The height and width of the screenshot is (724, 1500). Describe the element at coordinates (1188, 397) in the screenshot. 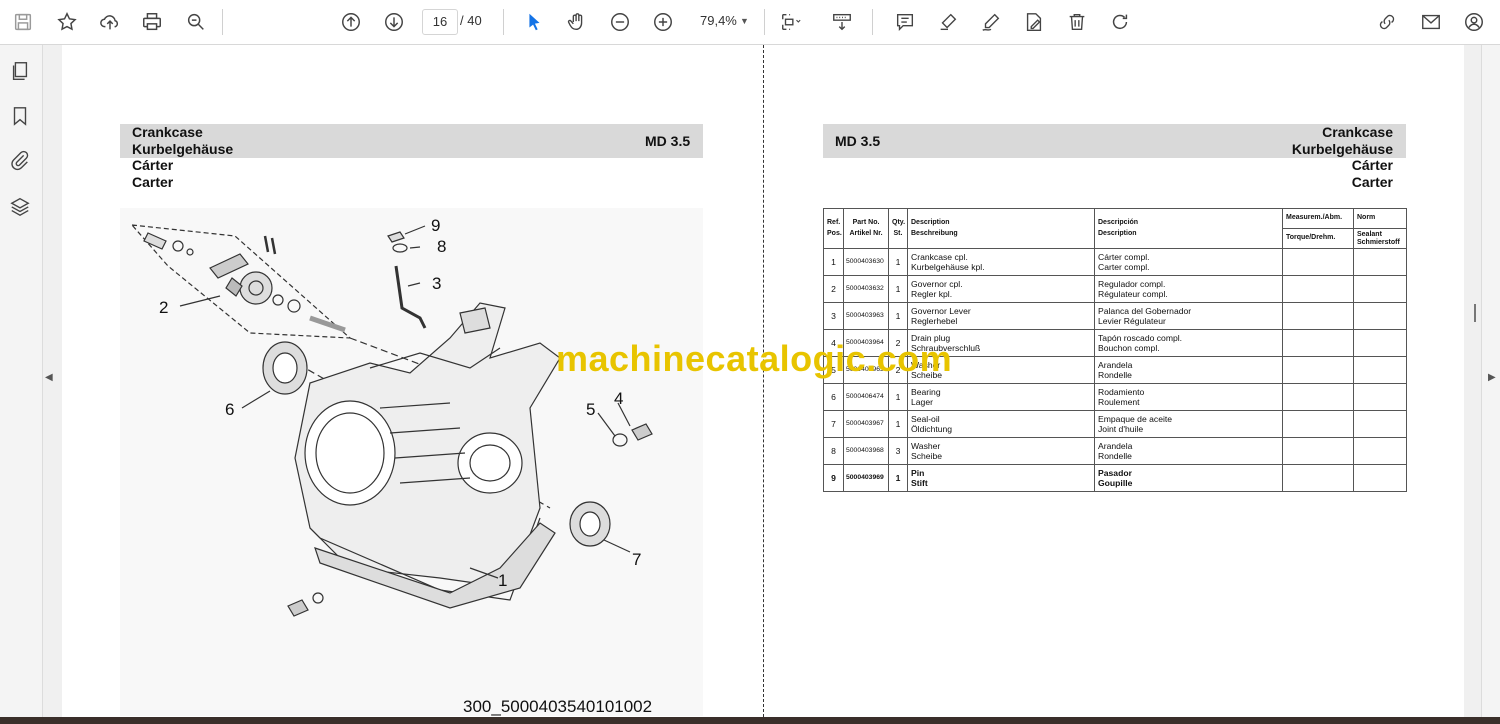

I see `description-es-fr-cell: Rodamiento Roulement` at that location.